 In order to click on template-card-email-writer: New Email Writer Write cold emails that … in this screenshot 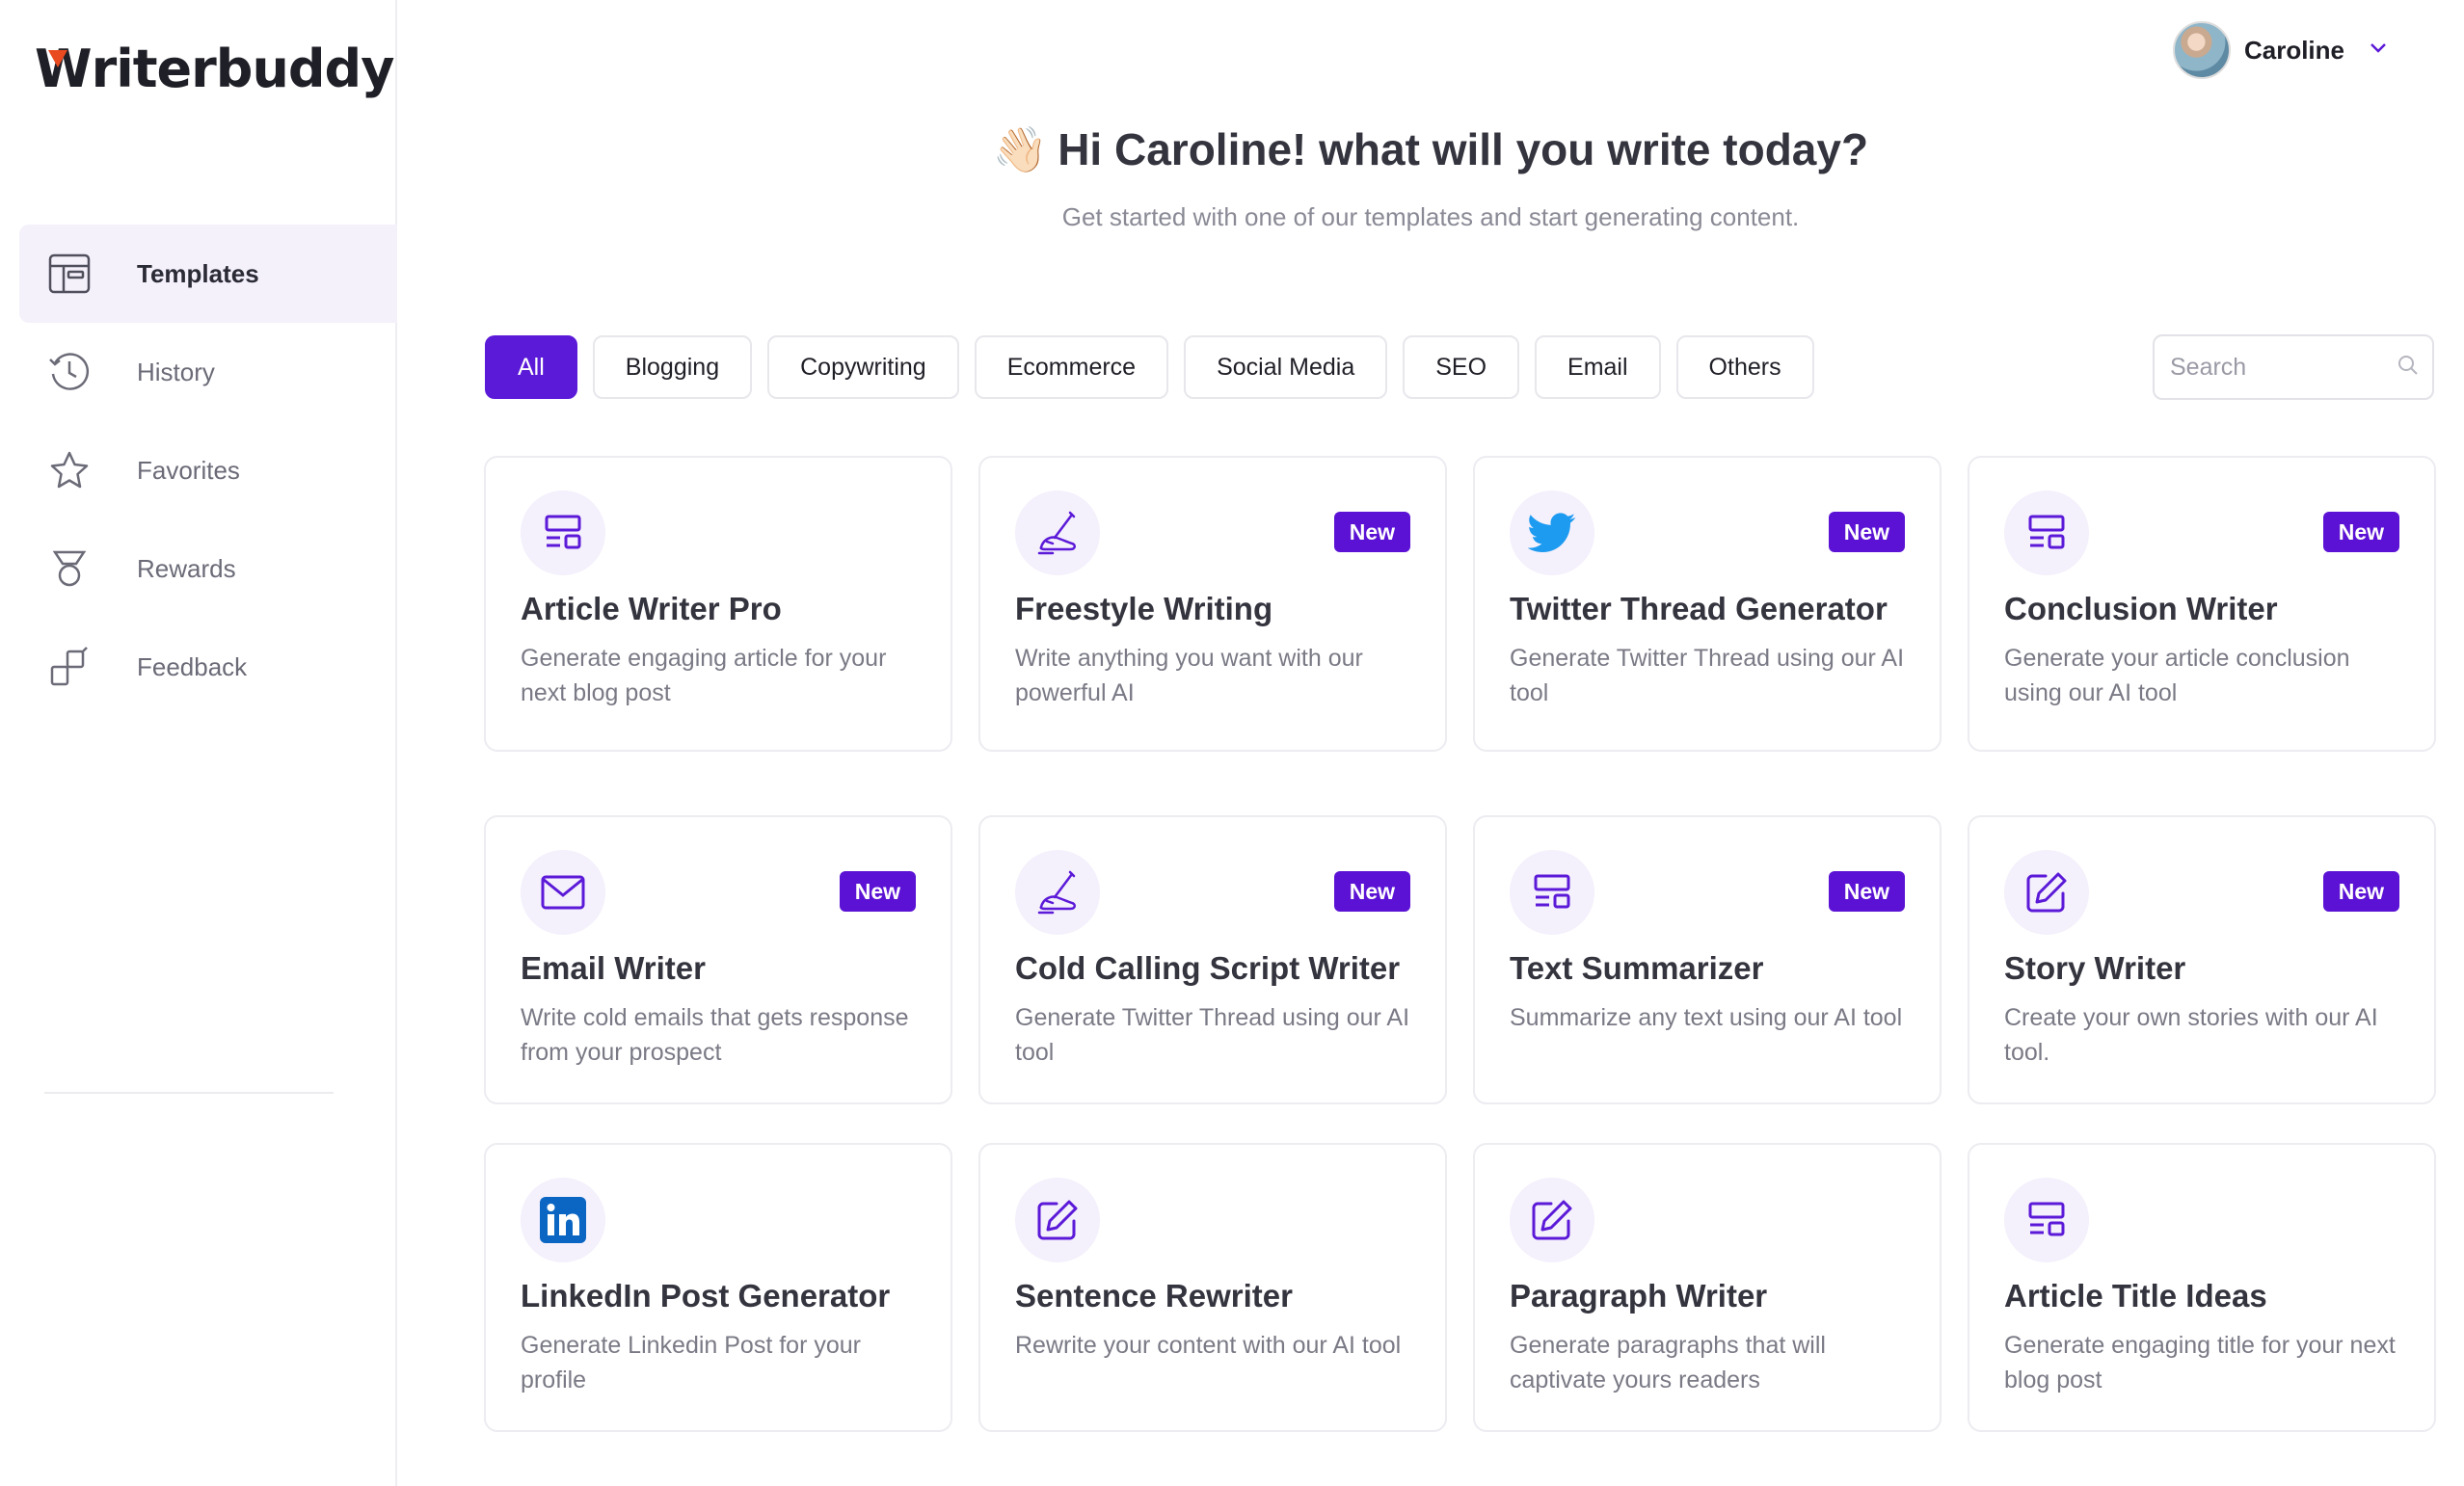, I will do `click(718, 959)`.